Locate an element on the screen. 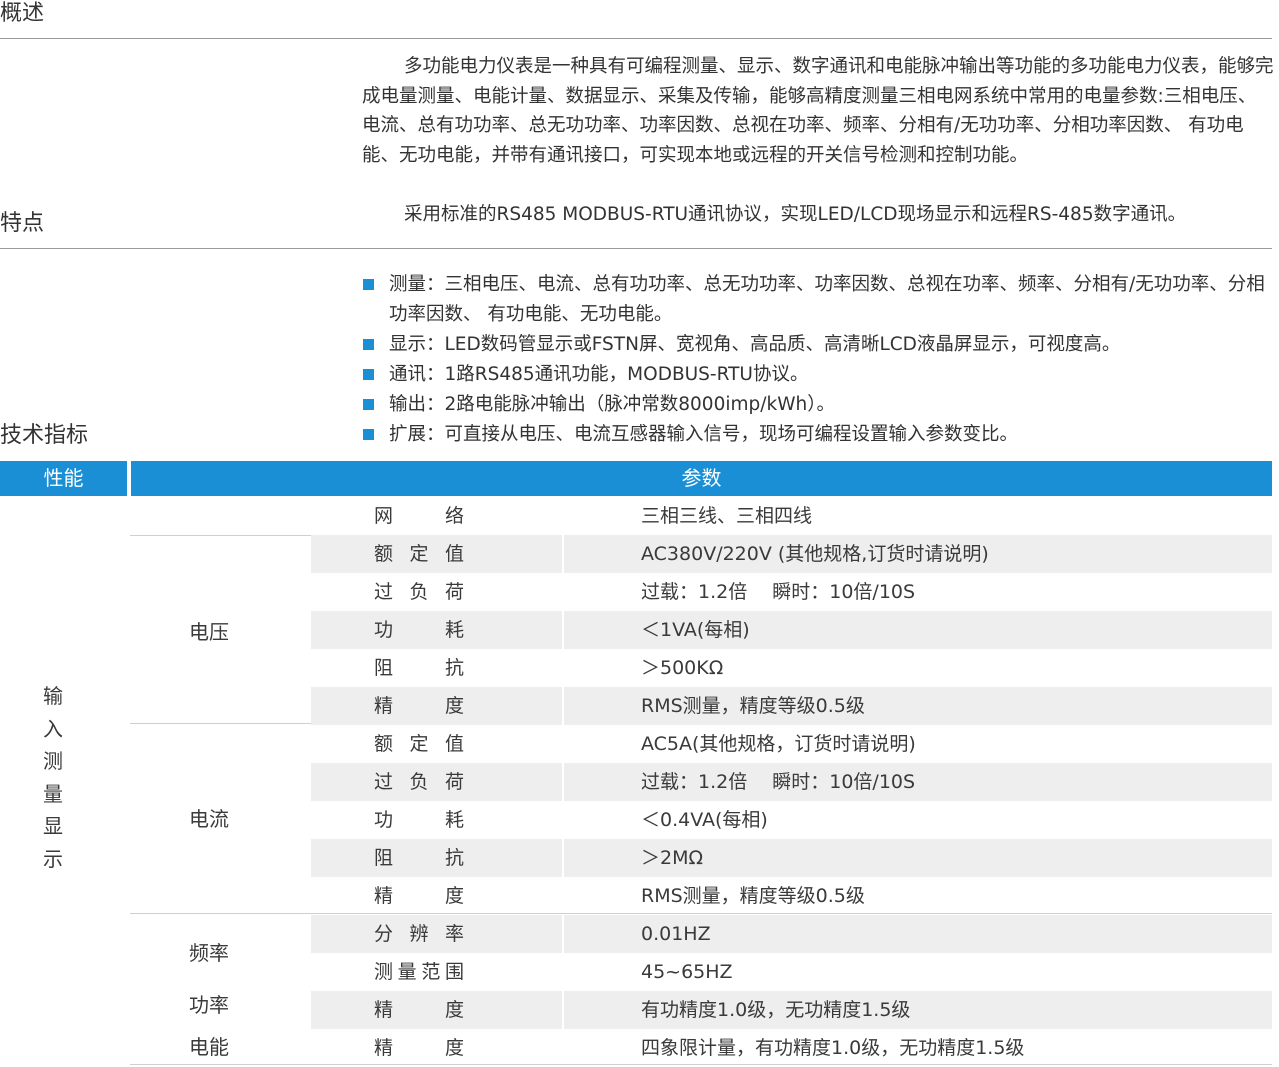 The height and width of the screenshot is (1067, 1279). param-value: 四象限计量，有功精度1.0级，无功精度1.5级 is located at coordinates (833, 1048).